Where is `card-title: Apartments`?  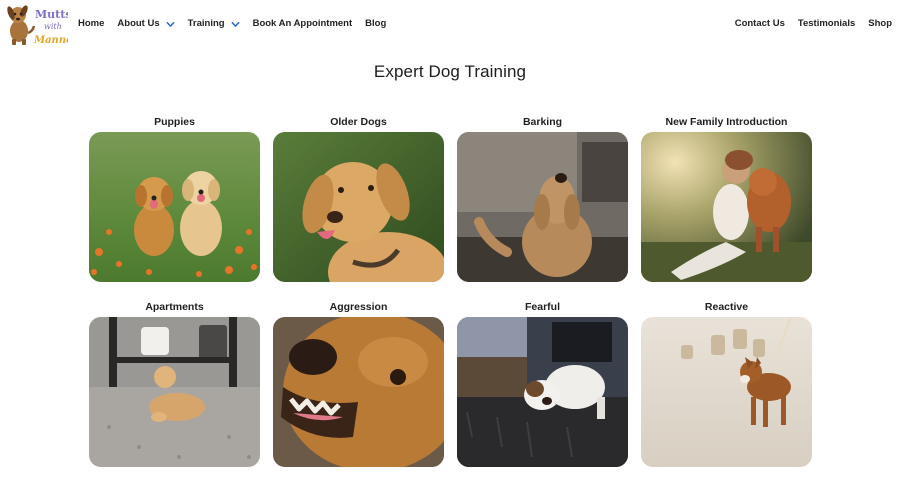 card-title: Apartments is located at coordinates (174, 307).